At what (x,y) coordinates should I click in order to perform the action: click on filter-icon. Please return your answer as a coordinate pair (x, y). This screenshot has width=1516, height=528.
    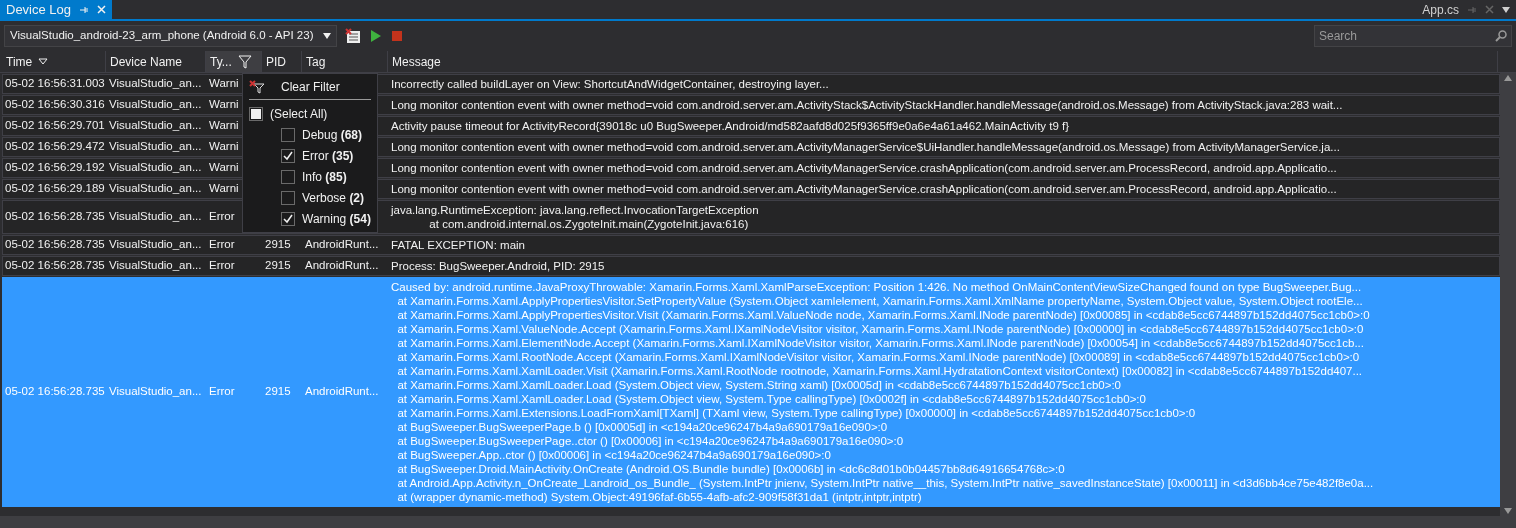
    Looking at the image, I should click on (244, 61).